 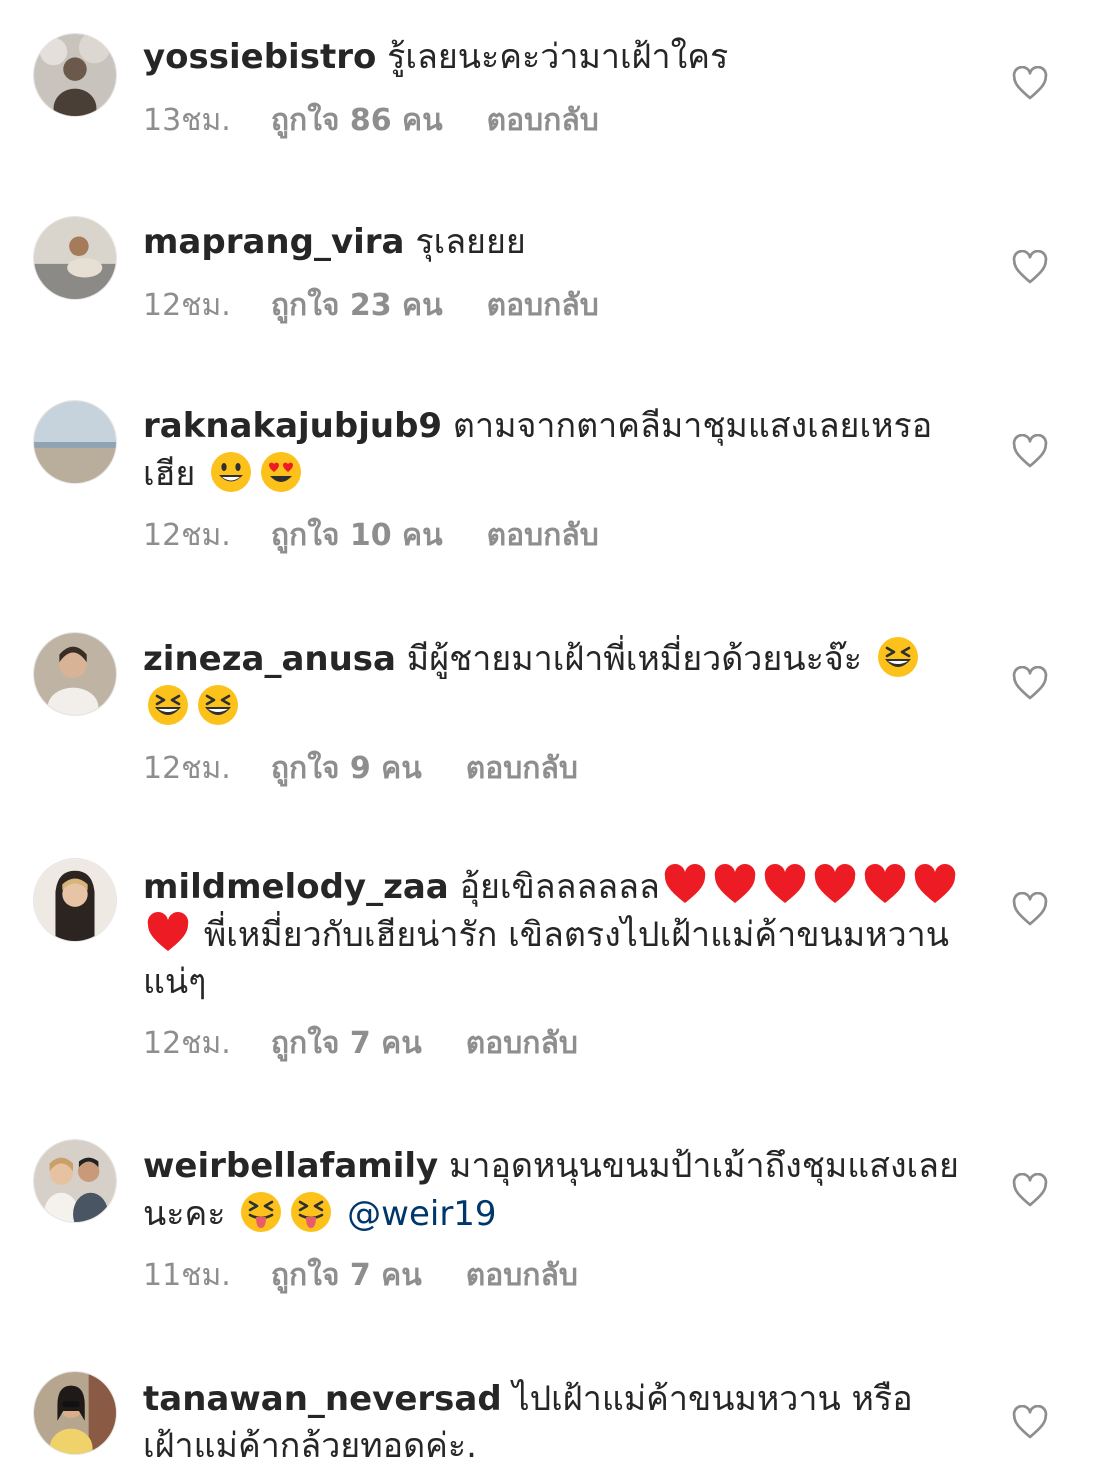 I want to click on comment-meta: 12ชม. ถูกใจ 23 คน ตอบกลับ, so click(x=553, y=306).